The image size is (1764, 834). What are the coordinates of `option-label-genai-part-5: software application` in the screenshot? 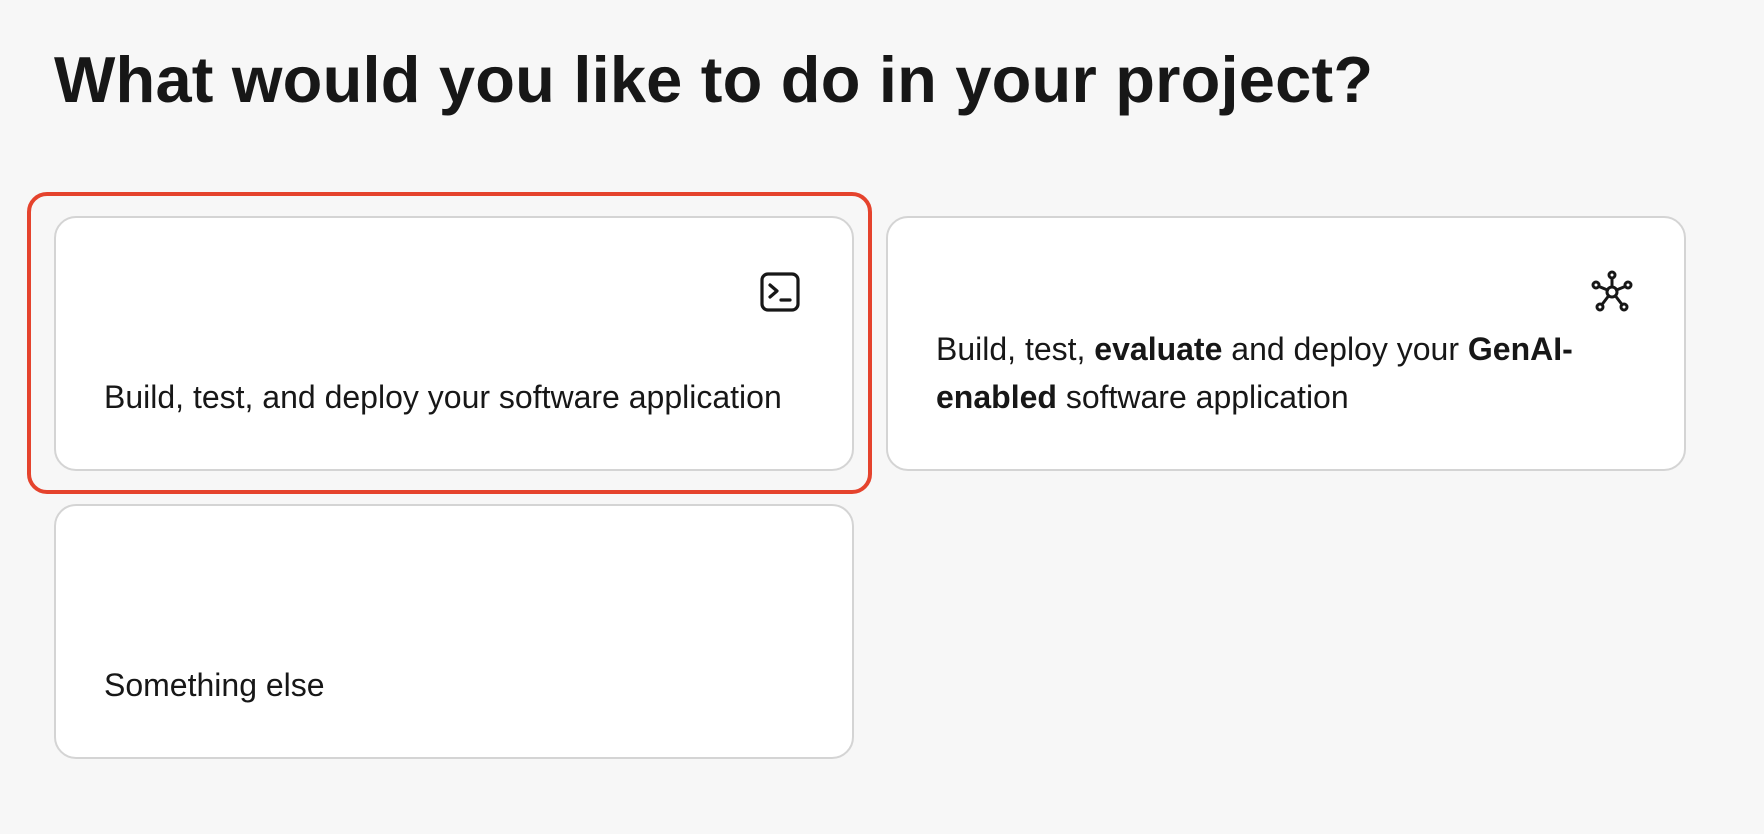 It's located at (1202, 397).